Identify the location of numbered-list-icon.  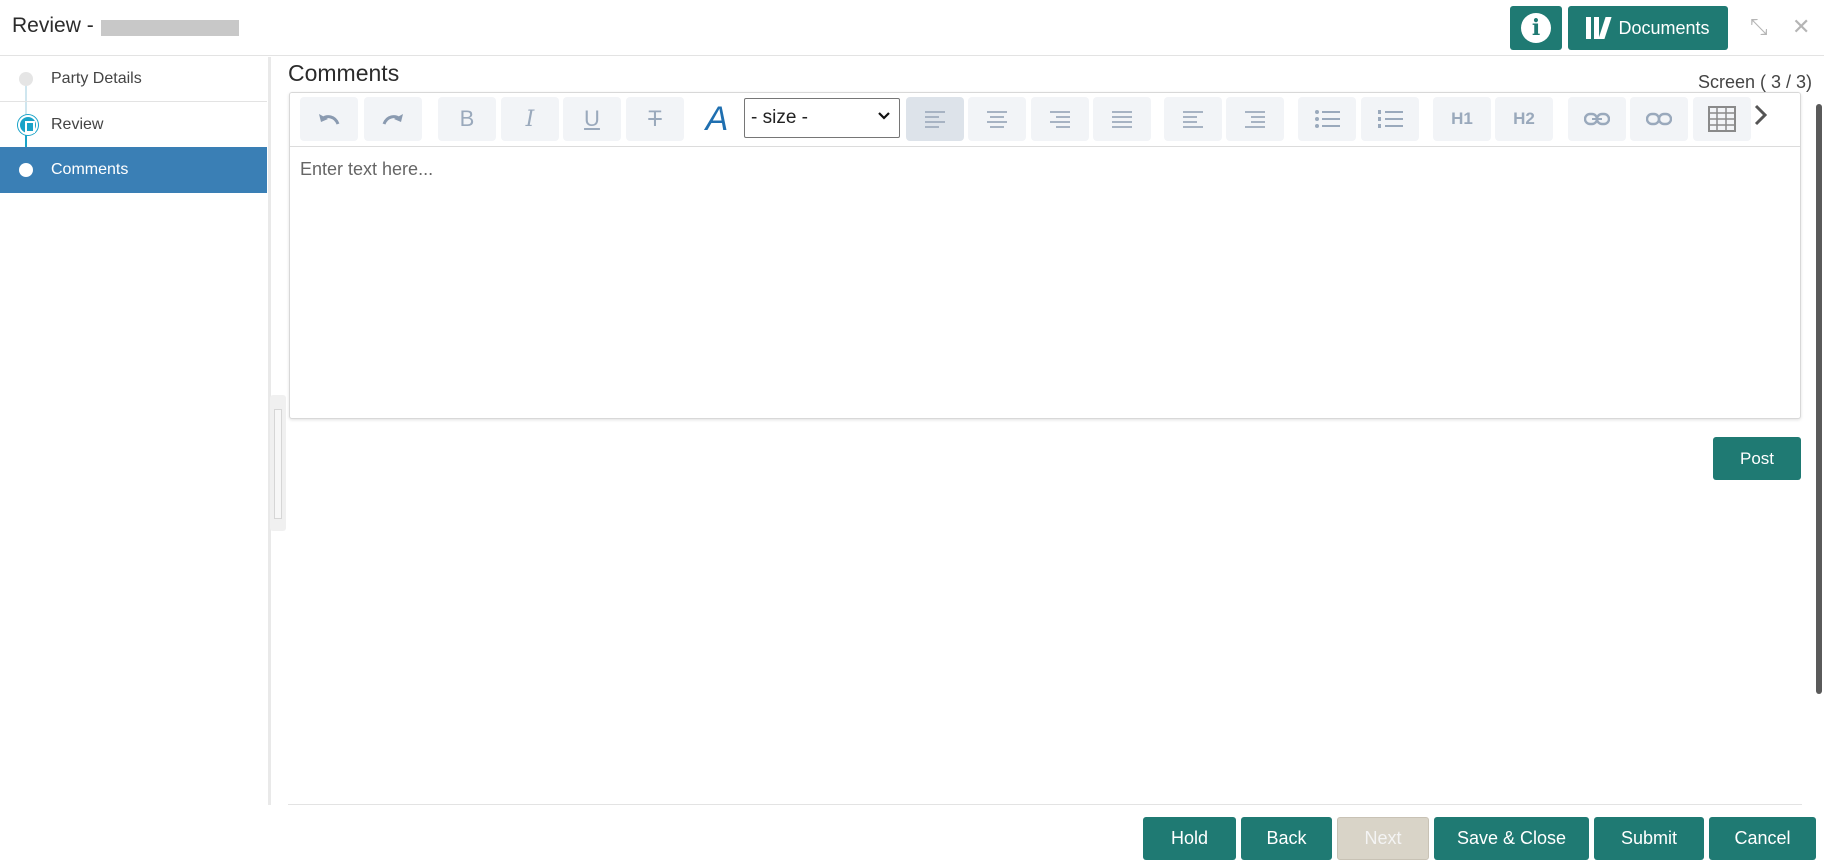
(1390, 119).